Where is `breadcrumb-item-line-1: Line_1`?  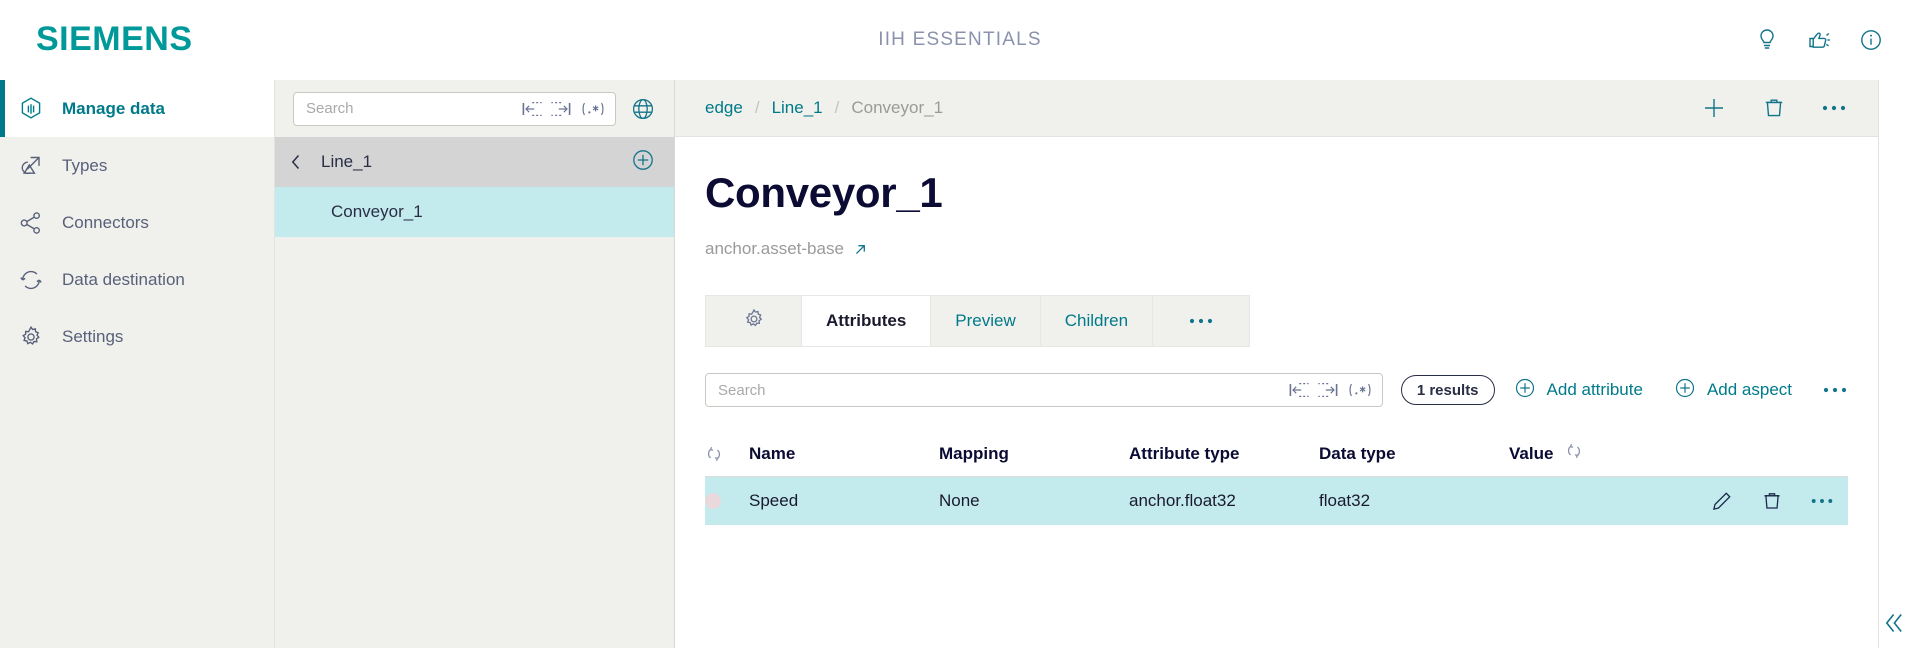
breadcrumb-item-line-1: Line_1 is located at coordinates (797, 108).